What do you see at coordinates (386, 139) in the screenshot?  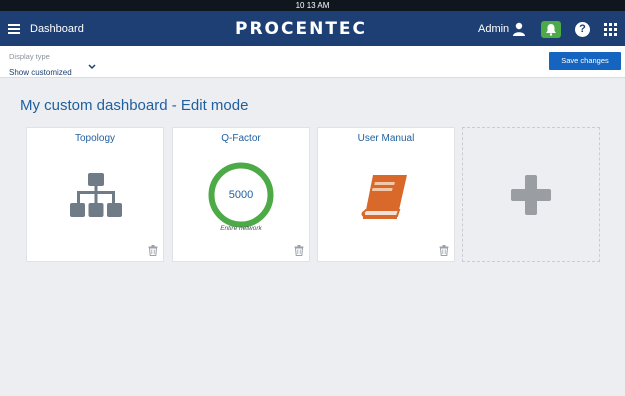 I see `card-title: User Manual` at bounding box center [386, 139].